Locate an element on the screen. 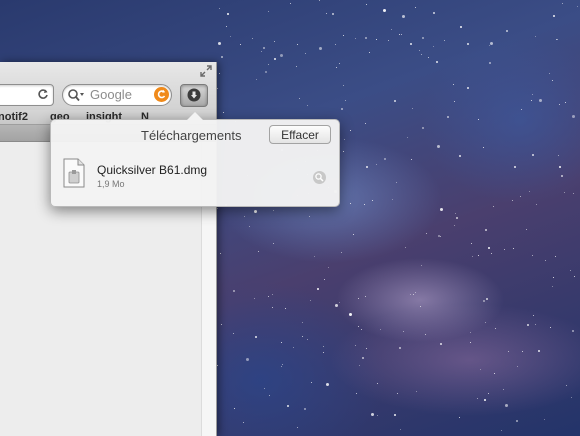 The height and width of the screenshot is (436, 580). search-placeholder: Google is located at coordinates (111, 94).